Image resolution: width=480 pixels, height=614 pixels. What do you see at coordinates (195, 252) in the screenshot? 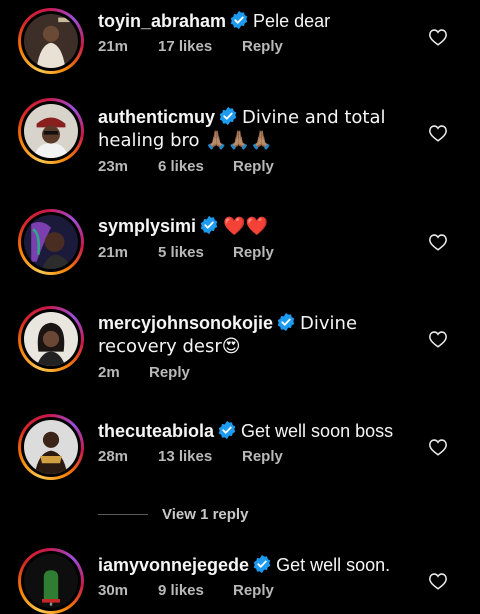
I see `like-count: 5 likes` at bounding box center [195, 252].